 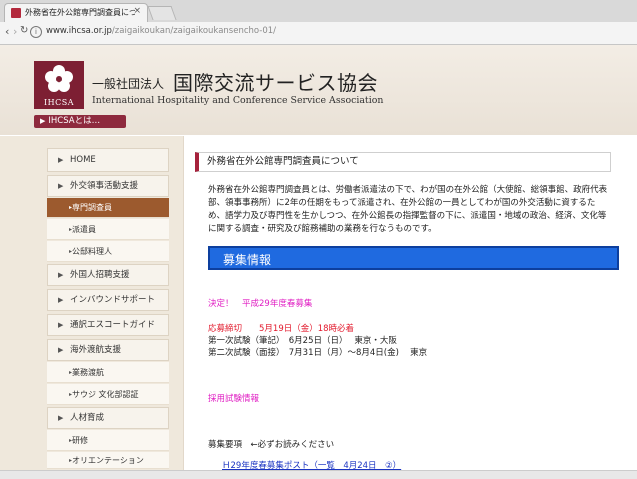 What do you see at coordinates (104, 186) in the screenshot?
I see `sidebar-item-label: 外交領事活動支援` at bounding box center [104, 186].